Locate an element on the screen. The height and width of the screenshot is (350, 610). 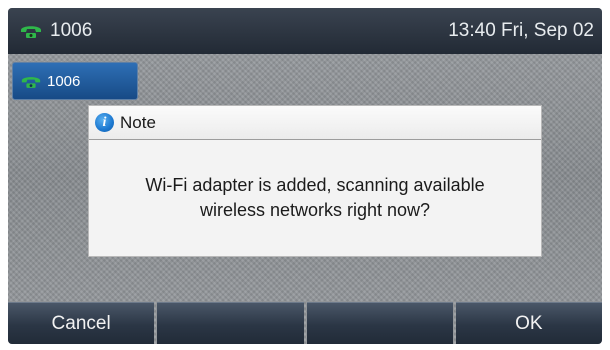
account-label: 1006 is located at coordinates (71, 30).